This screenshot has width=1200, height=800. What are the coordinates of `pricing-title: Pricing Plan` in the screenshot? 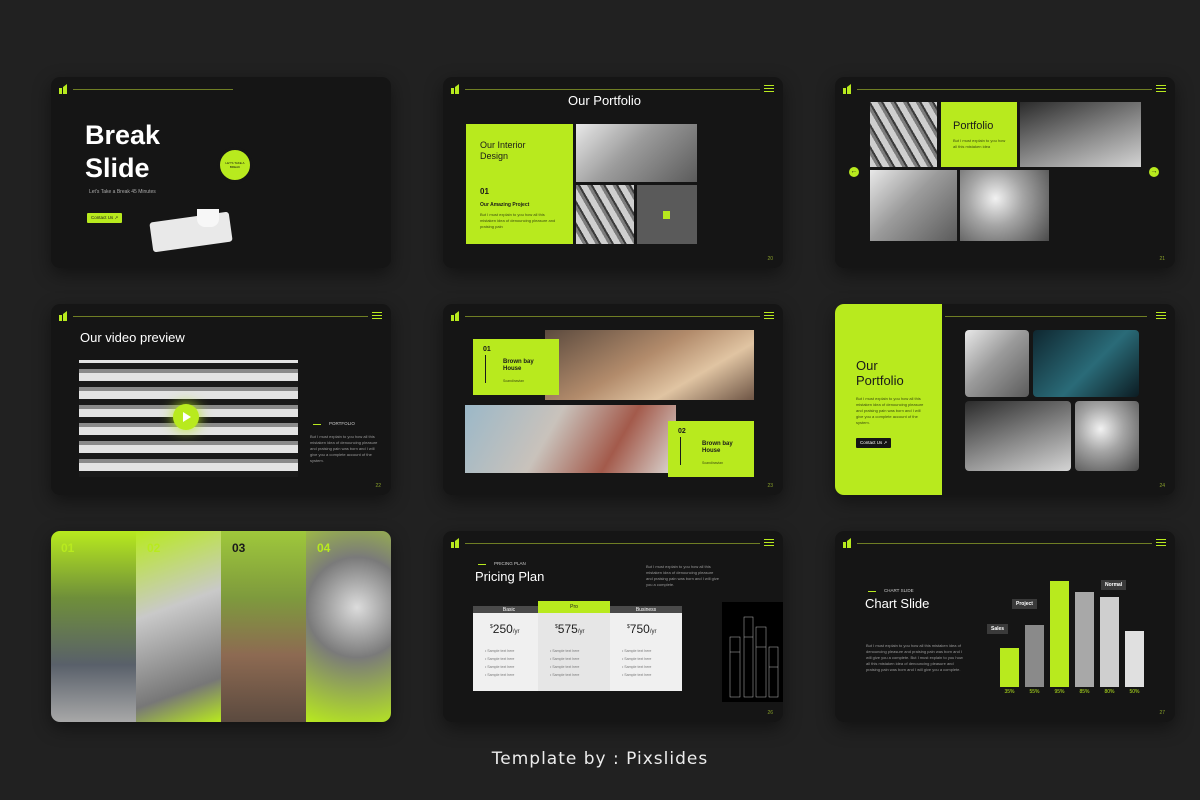 It's located at (510, 576).